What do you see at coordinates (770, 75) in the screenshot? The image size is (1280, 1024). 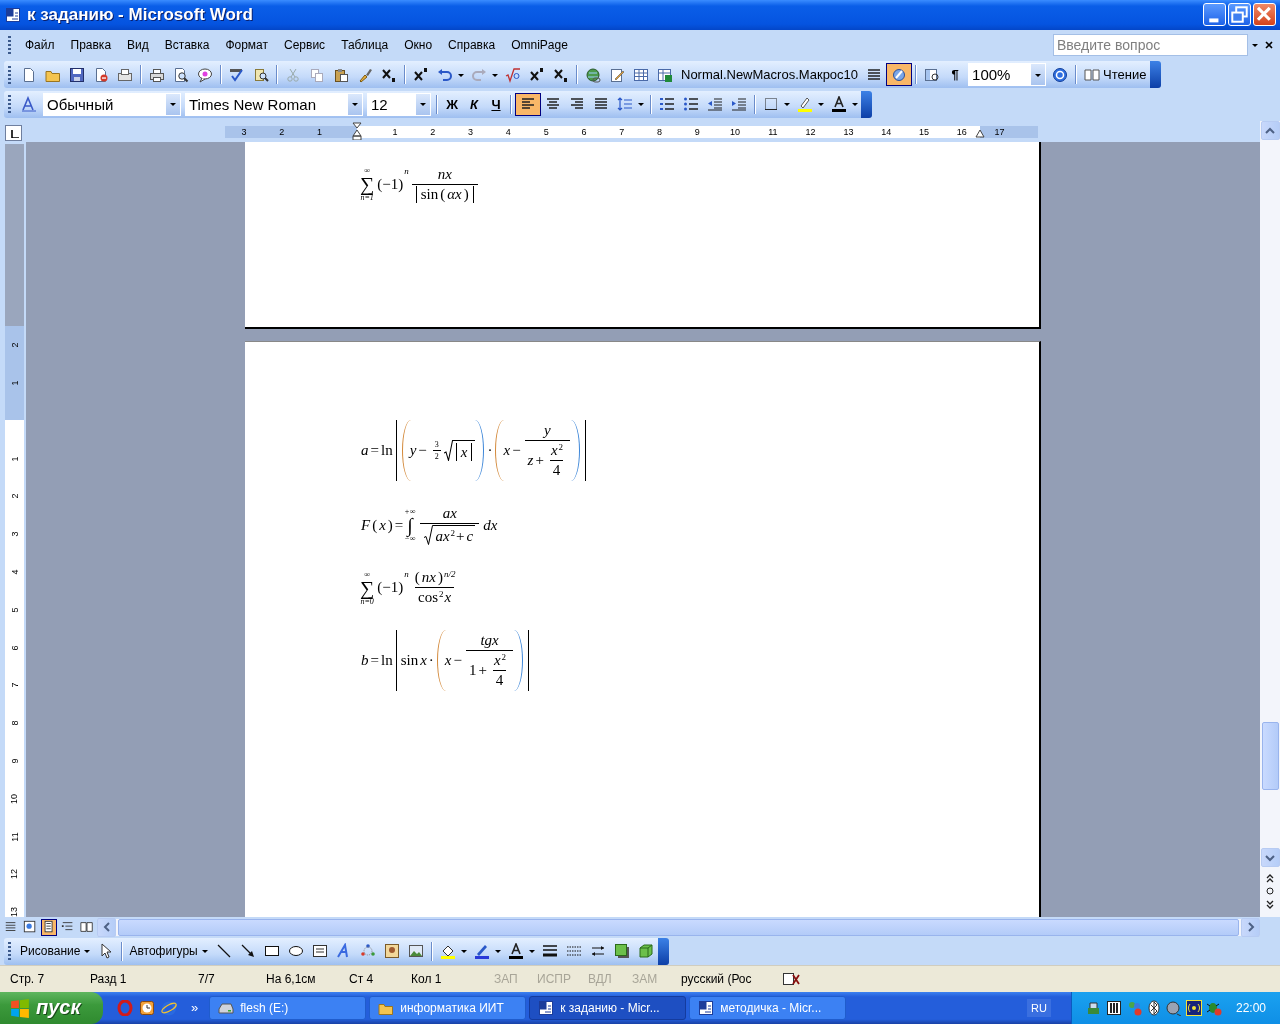 I see `macro-button: Normal.NewMacros.Макрос10` at bounding box center [770, 75].